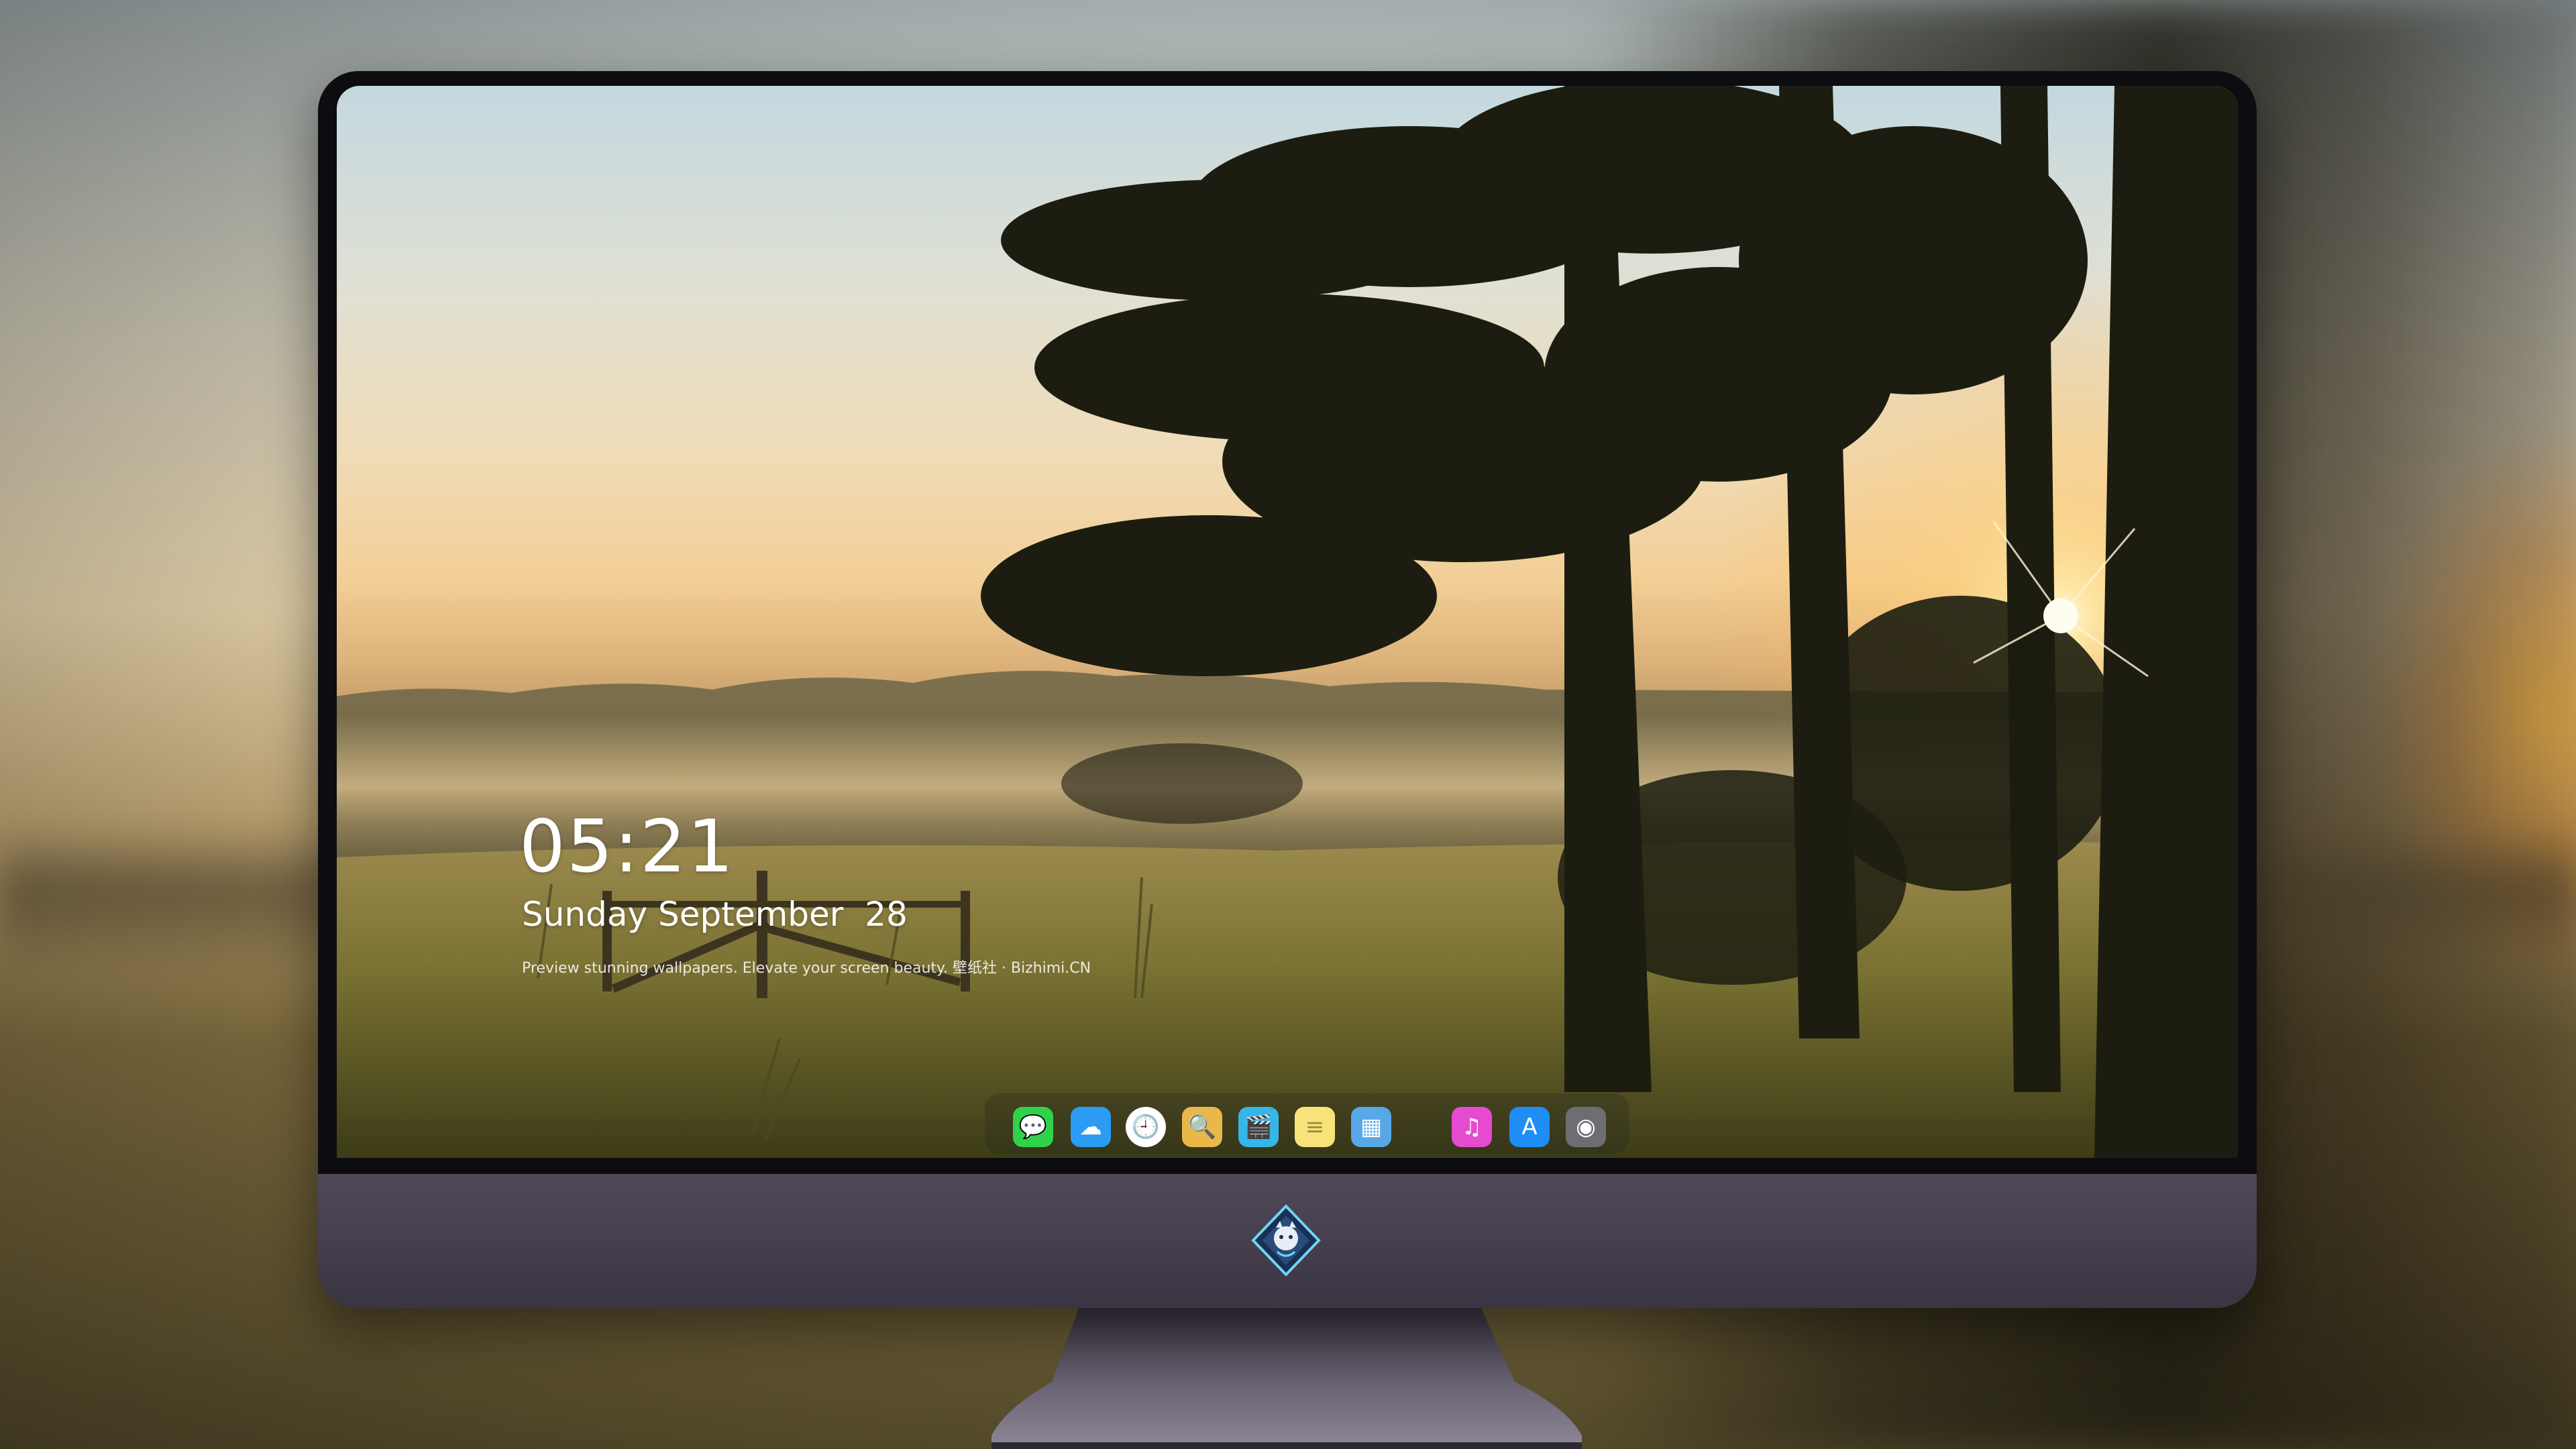 The image size is (2576, 1449). What do you see at coordinates (1286, 1378) in the screenshot?
I see `monitor-stand` at bounding box center [1286, 1378].